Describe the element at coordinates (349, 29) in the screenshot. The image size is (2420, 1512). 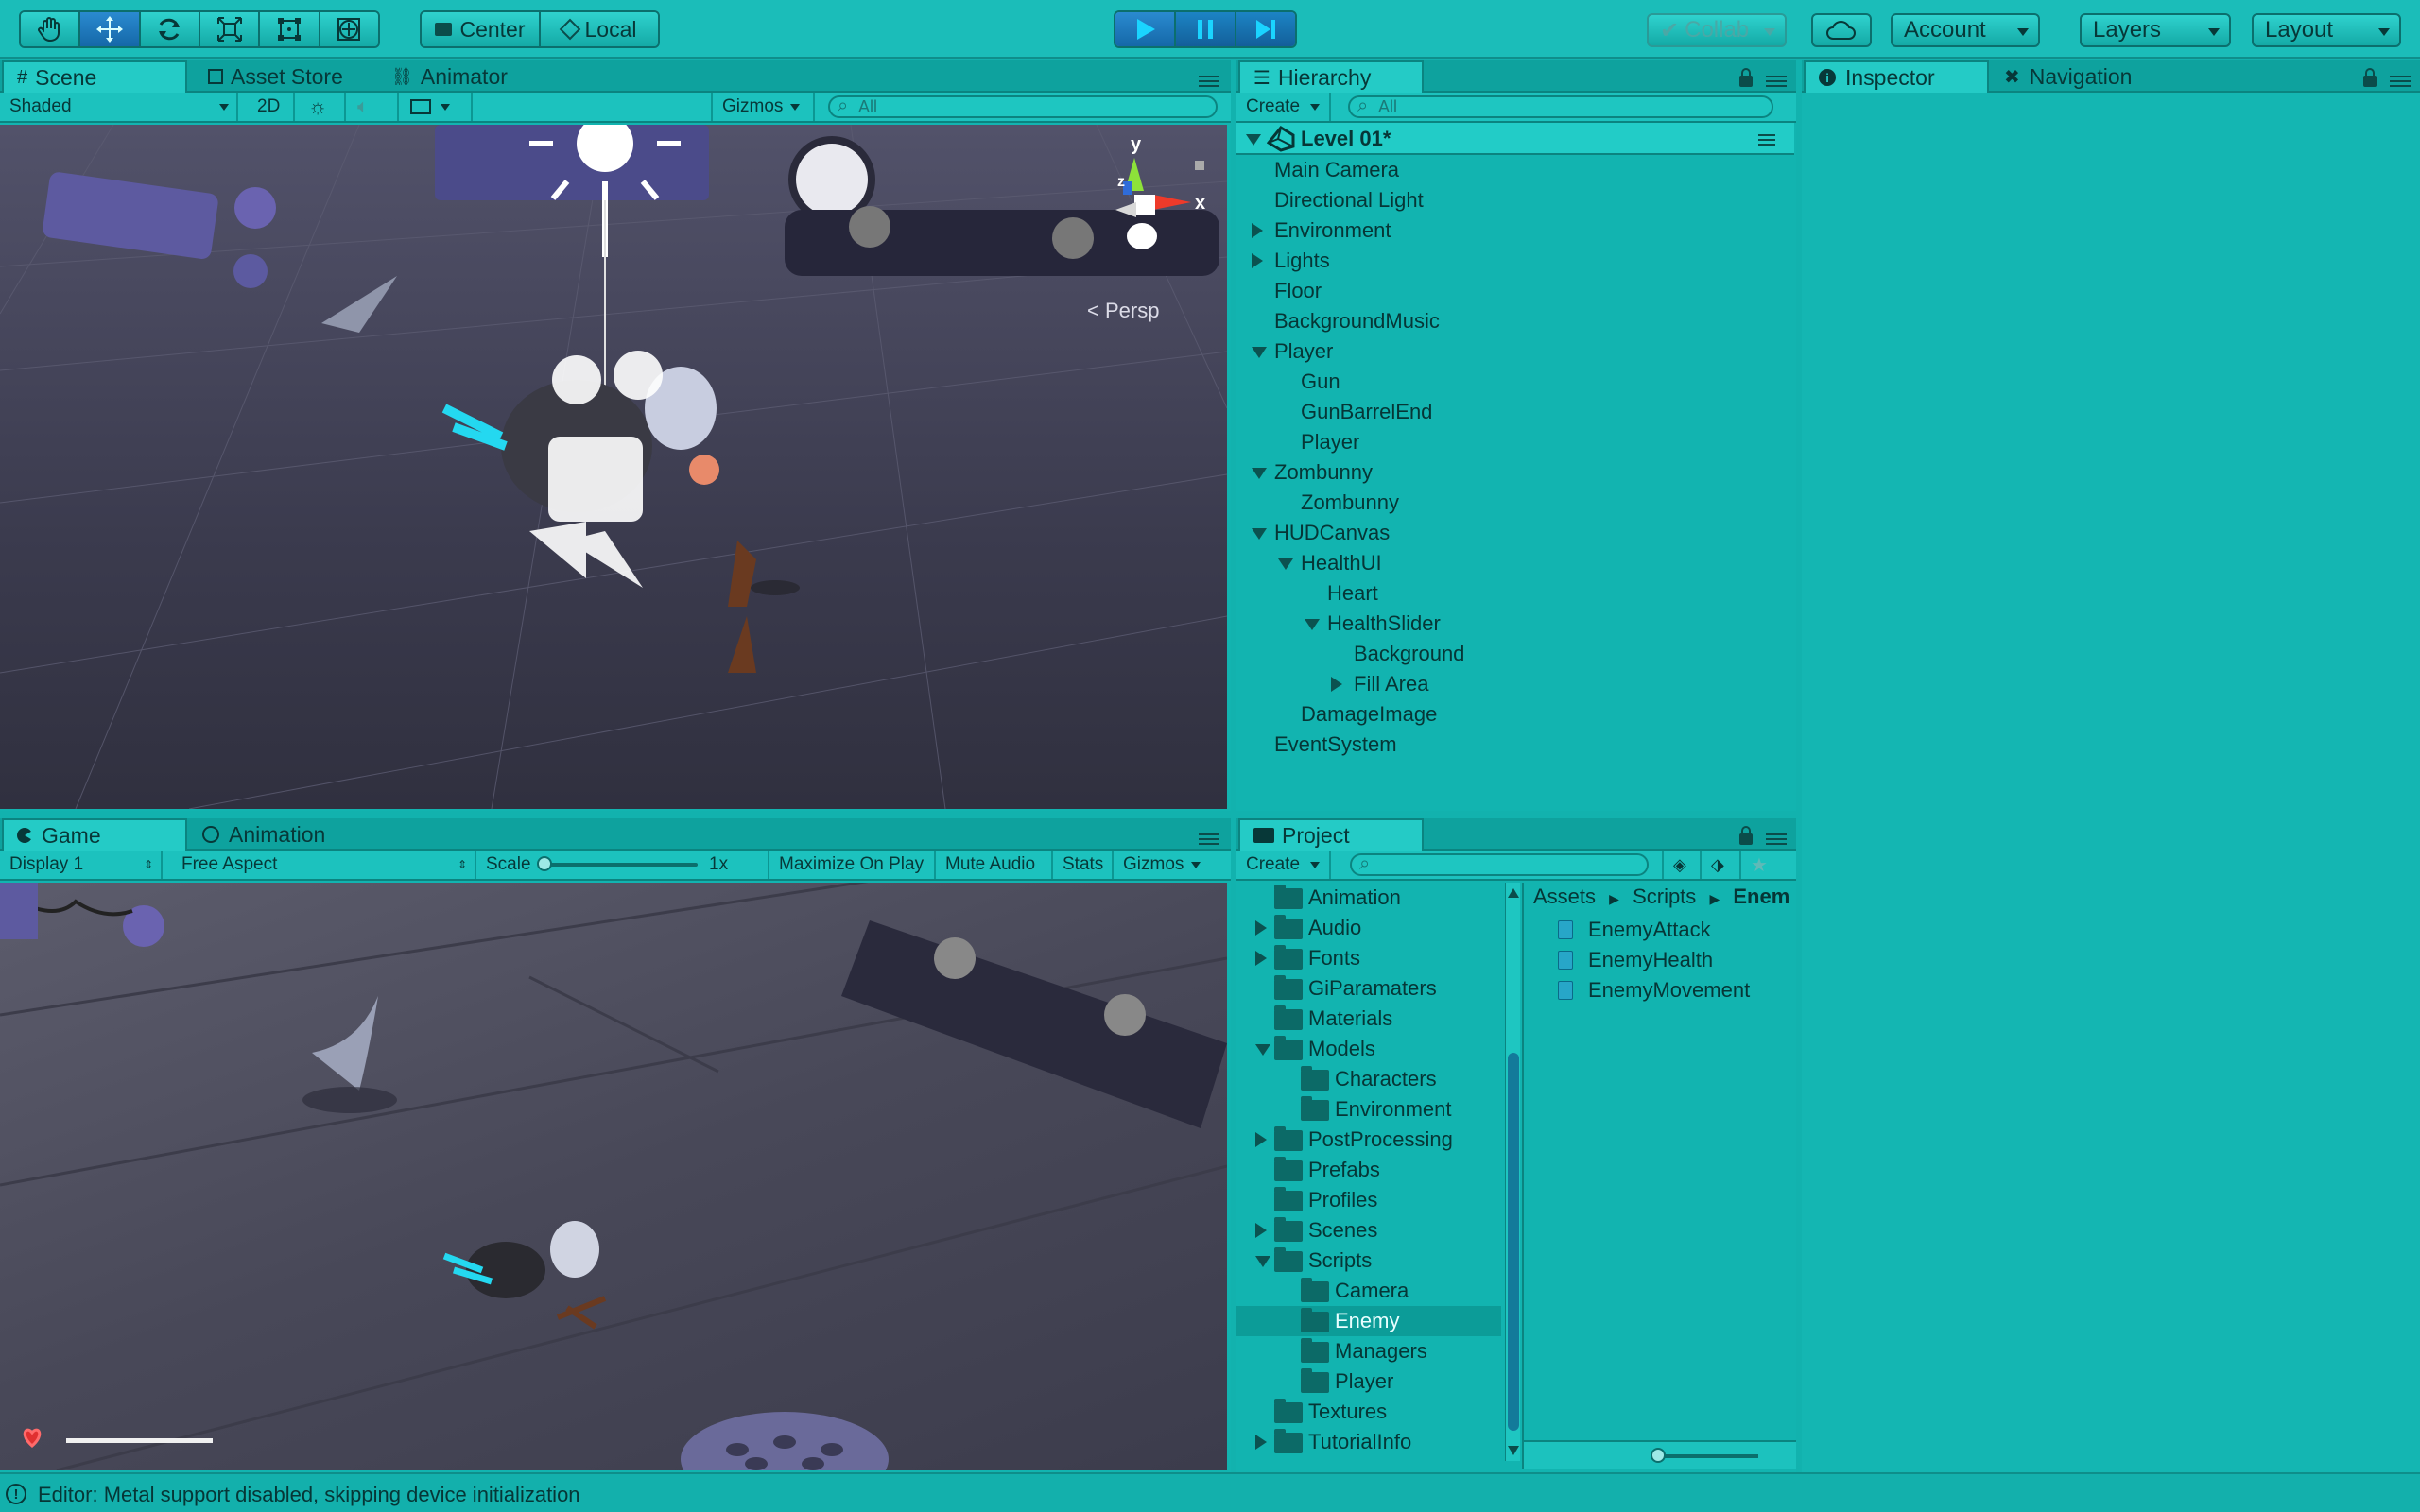
I see `transform-tool-icon` at that location.